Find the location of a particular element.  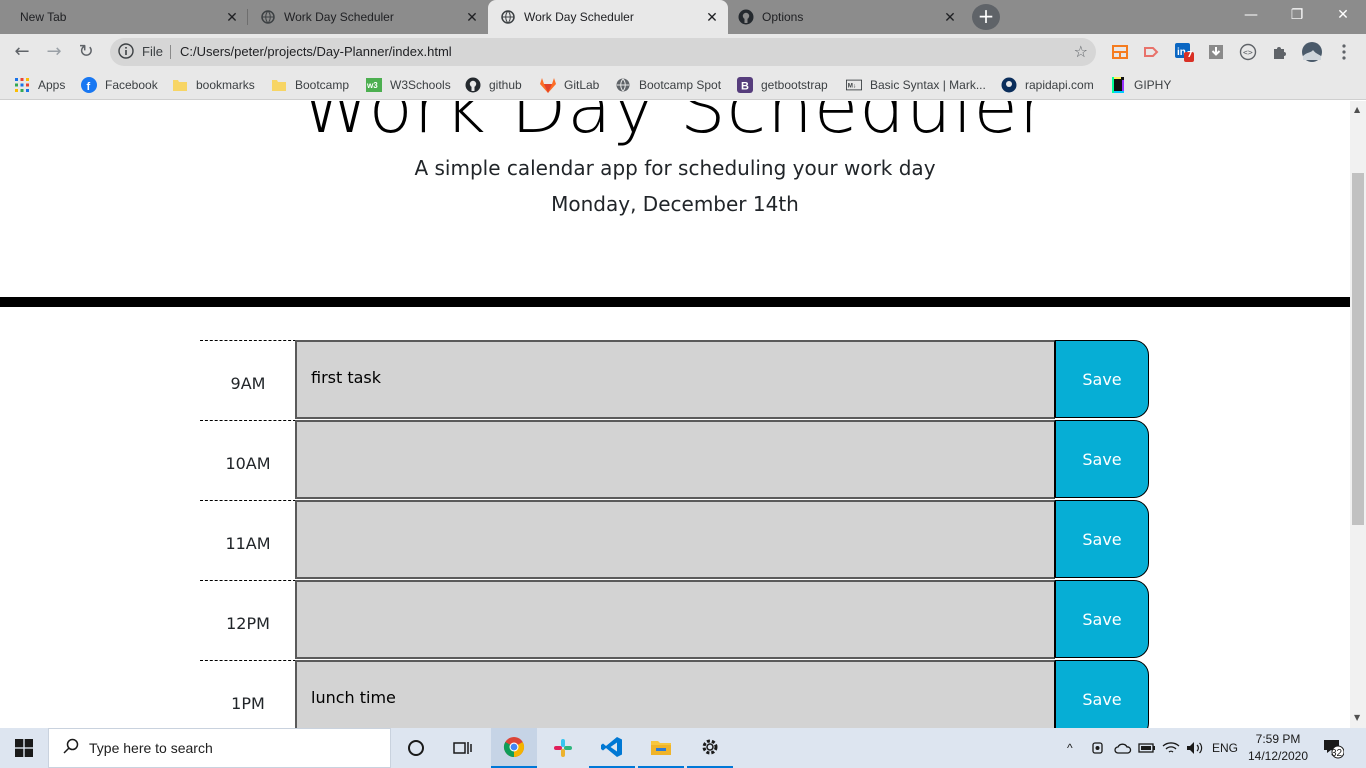

time-block-10am: 10AM Save is located at coordinates (675, 460).